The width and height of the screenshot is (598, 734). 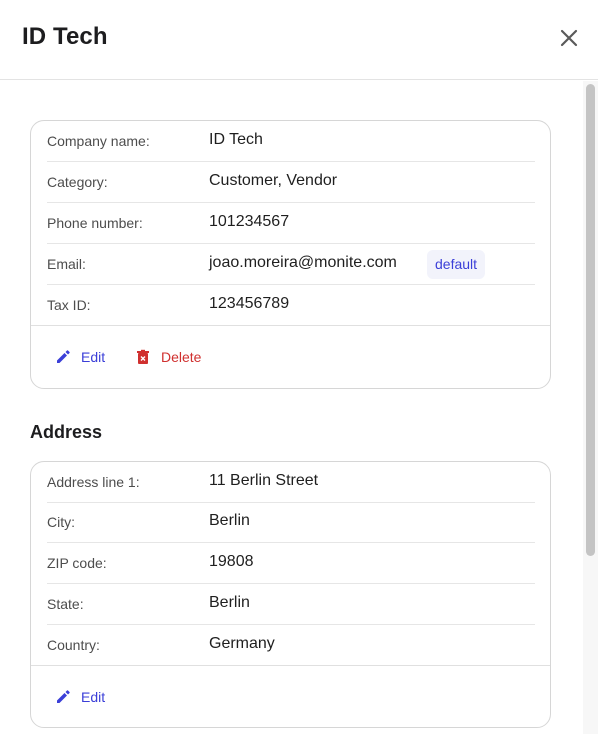 I want to click on tax-id-row: Tax ID: 123456789, so click(x=291, y=305).